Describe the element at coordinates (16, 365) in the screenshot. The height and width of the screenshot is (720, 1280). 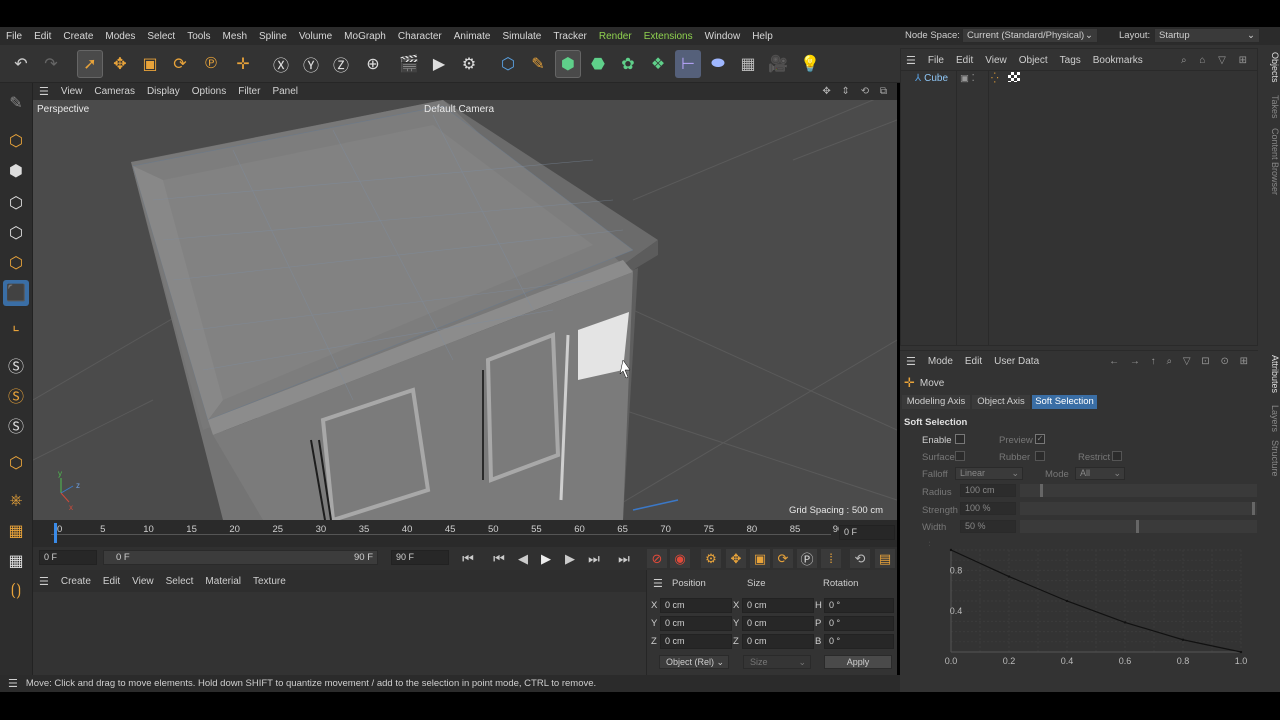
I see `snap-icon: Ⓢ` at that location.